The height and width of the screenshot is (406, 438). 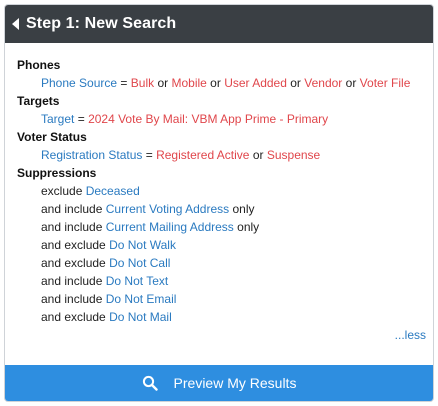 What do you see at coordinates (235, 383) in the screenshot?
I see `preview-results-label: Preview My Results` at bounding box center [235, 383].